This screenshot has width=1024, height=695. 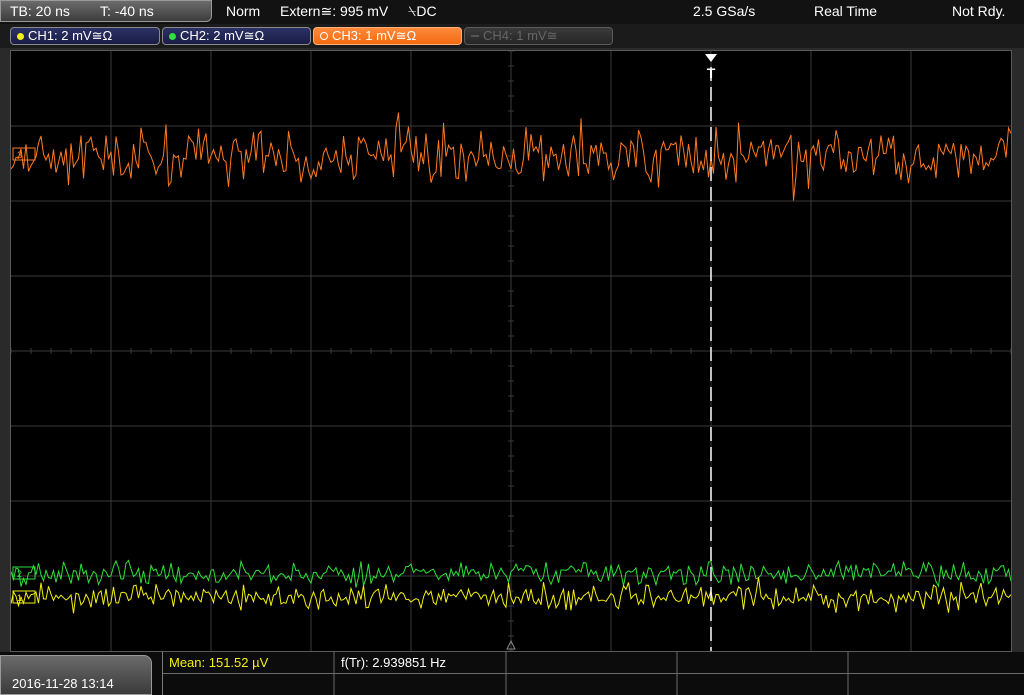 I want to click on channel-3-indicator-icon, so click(x=324, y=36).